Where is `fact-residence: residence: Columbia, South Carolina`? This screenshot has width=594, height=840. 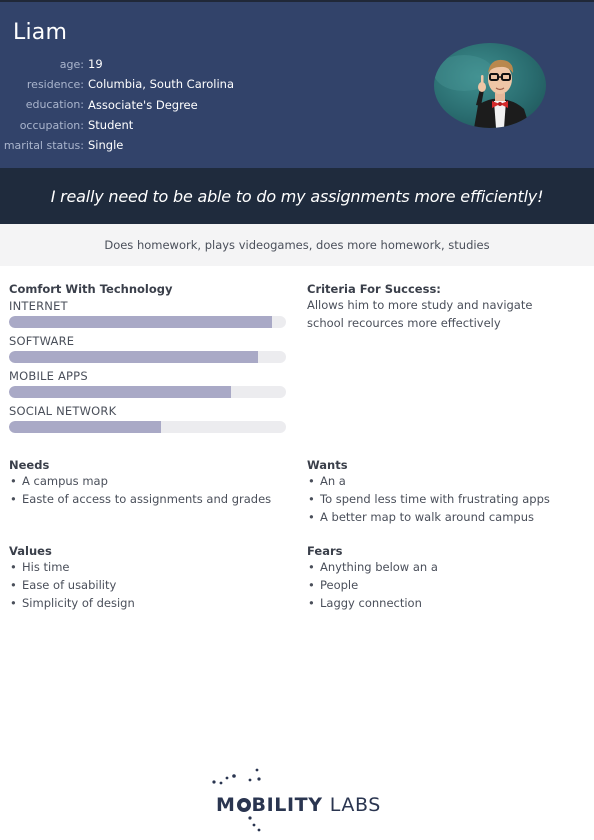
fact-residence: residence: Columbia, South Carolina is located at coordinates (150, 84).